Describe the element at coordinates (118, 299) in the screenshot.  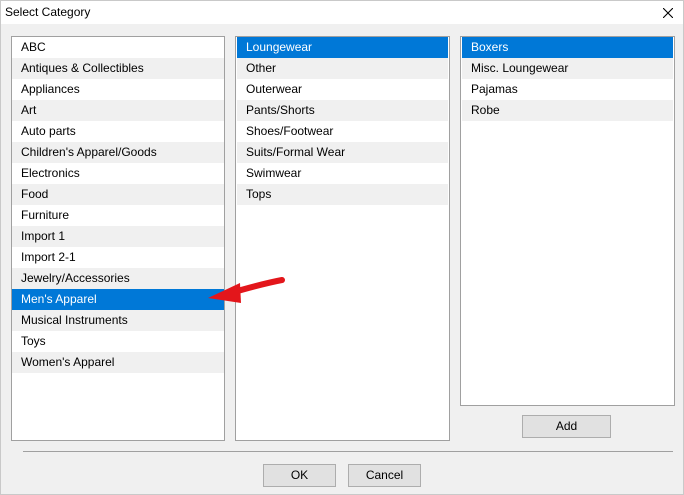
I see `category-list-item: Men's Apparel` at that location.